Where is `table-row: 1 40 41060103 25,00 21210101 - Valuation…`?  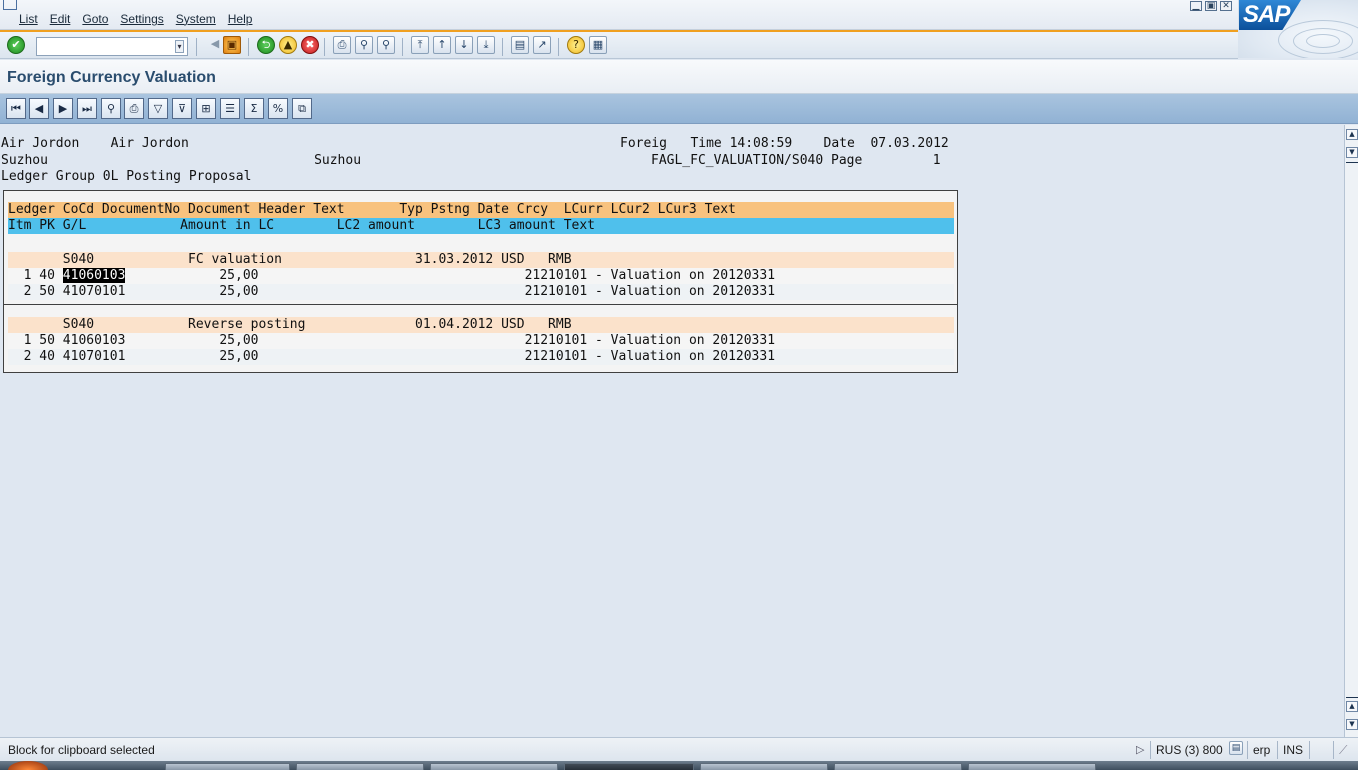
table-row: 1 40 41060103 25,00 21210101 - Valuation… is located at coordinates (481, 276).